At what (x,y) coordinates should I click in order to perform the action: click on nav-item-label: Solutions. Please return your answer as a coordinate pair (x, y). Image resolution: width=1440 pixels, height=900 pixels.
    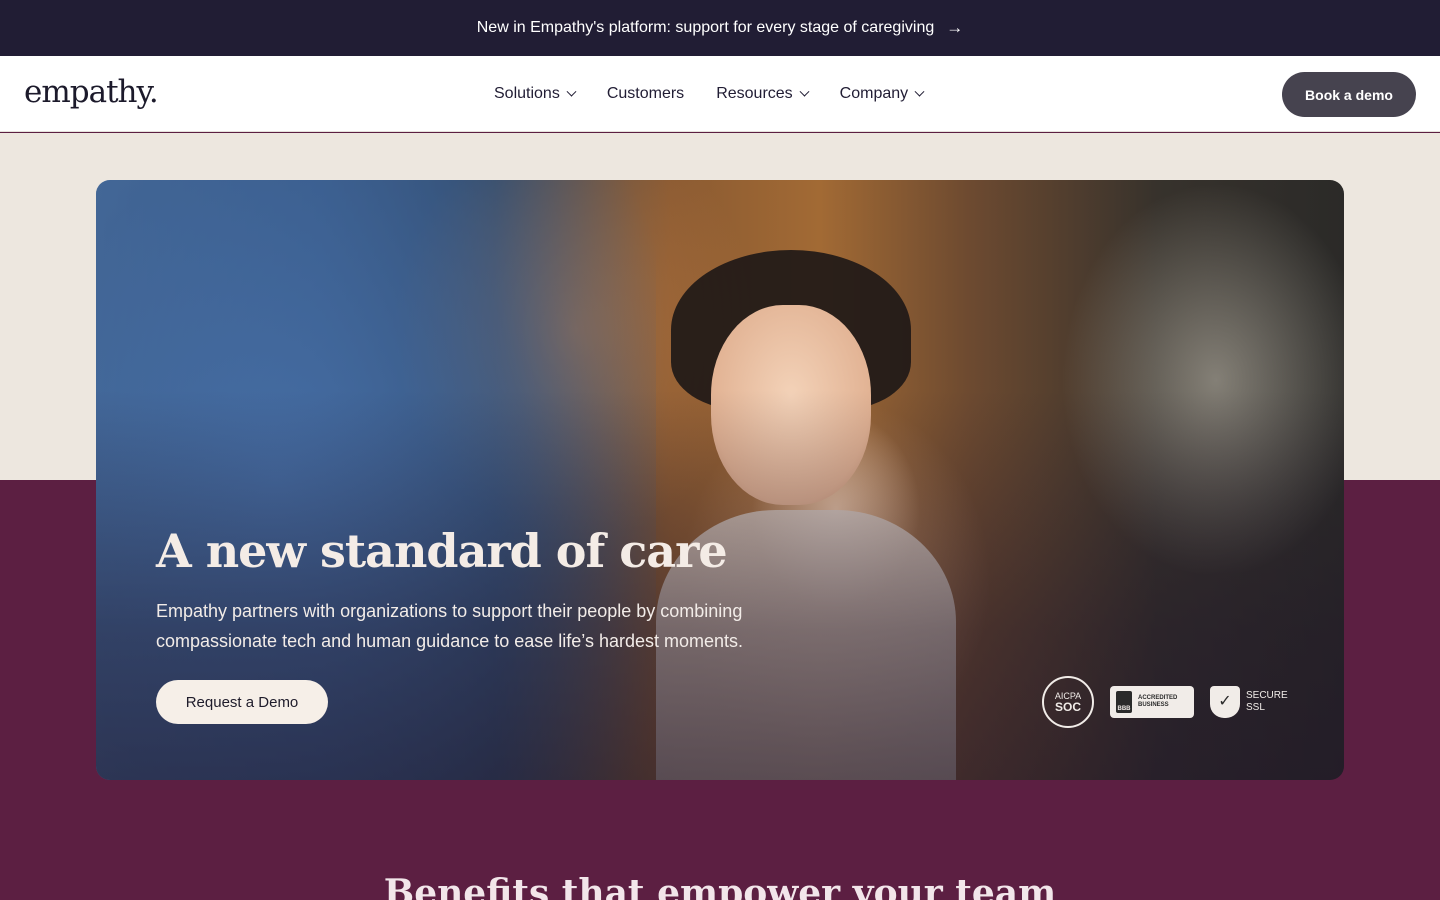
    Looking at the image, I should click on (527, 93).